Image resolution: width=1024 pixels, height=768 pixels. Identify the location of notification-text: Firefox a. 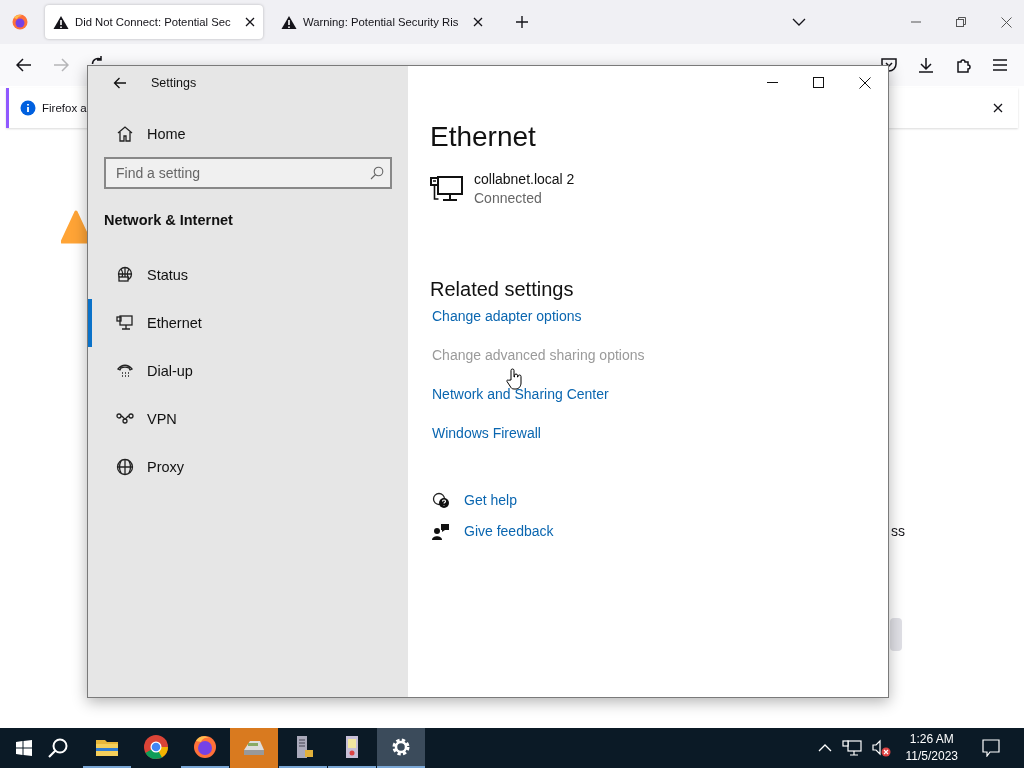
(64, 108).